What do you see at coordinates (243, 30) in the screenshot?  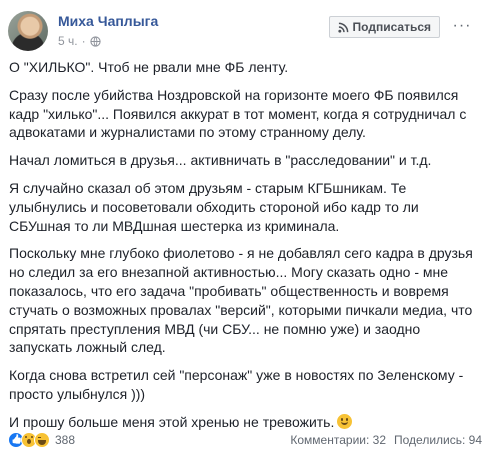 I see `post-header: Миха Чаплыга 5 ч. · Подписаться ···` at bounding box center [243, 30].